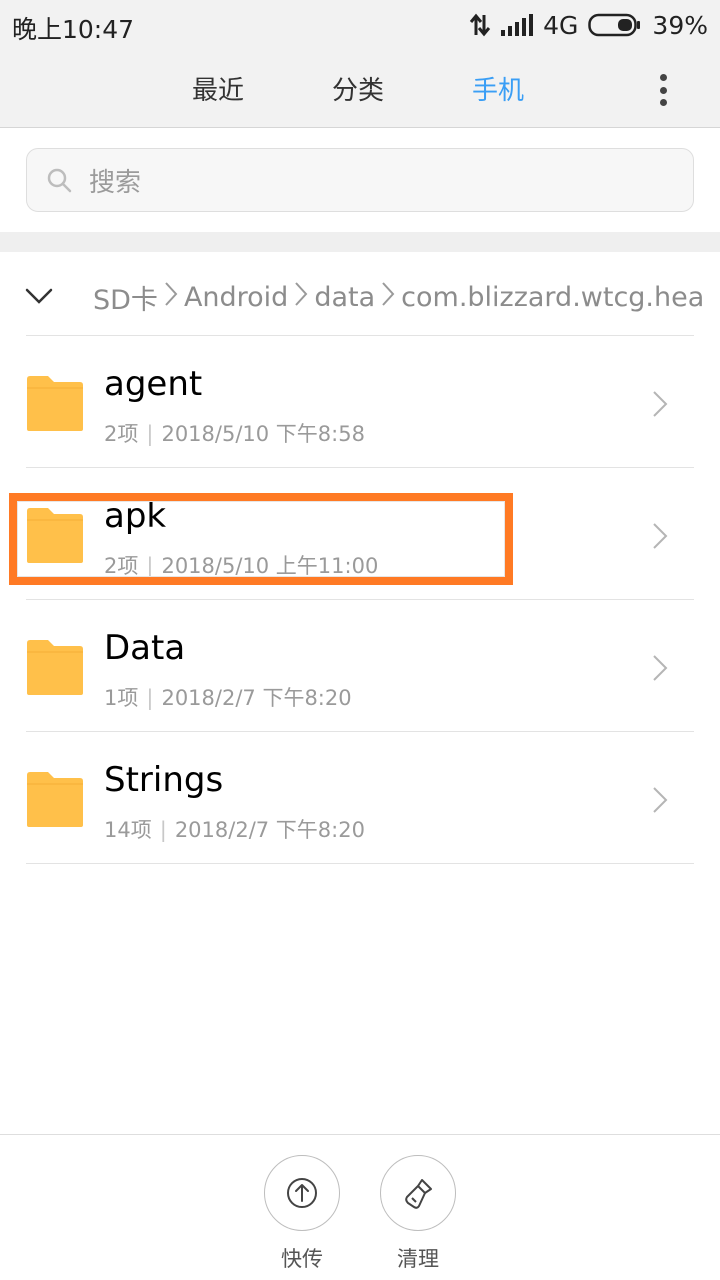  Describe the element at coordinates (360, 25) in the screenshot. I see `status-bar: 晚上10:47 4G 39%` at that location.